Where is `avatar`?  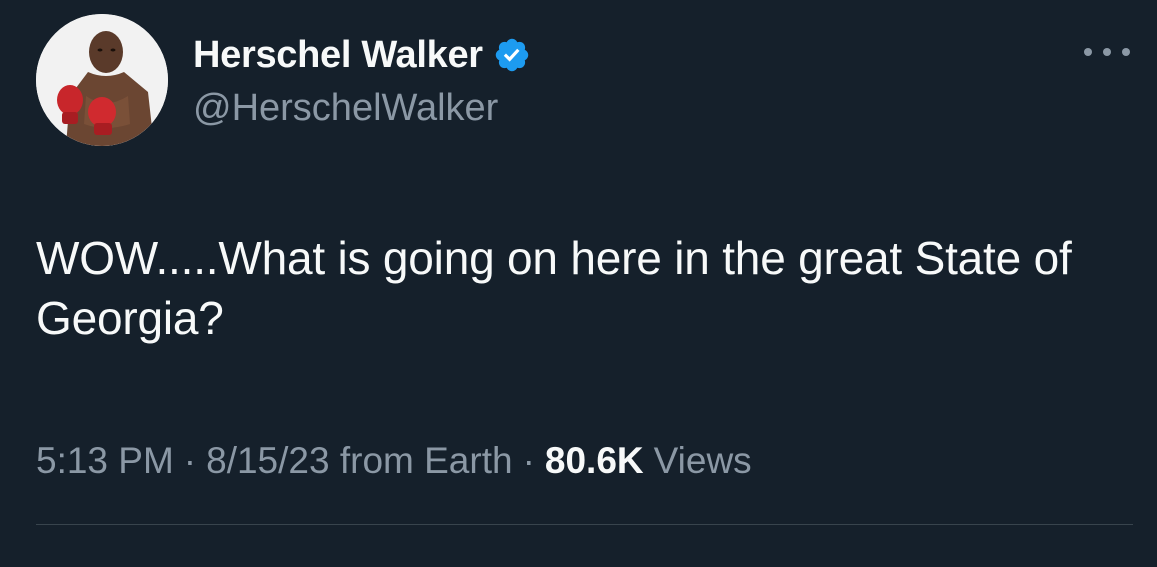
avatar is located at coordinates (102, 80).